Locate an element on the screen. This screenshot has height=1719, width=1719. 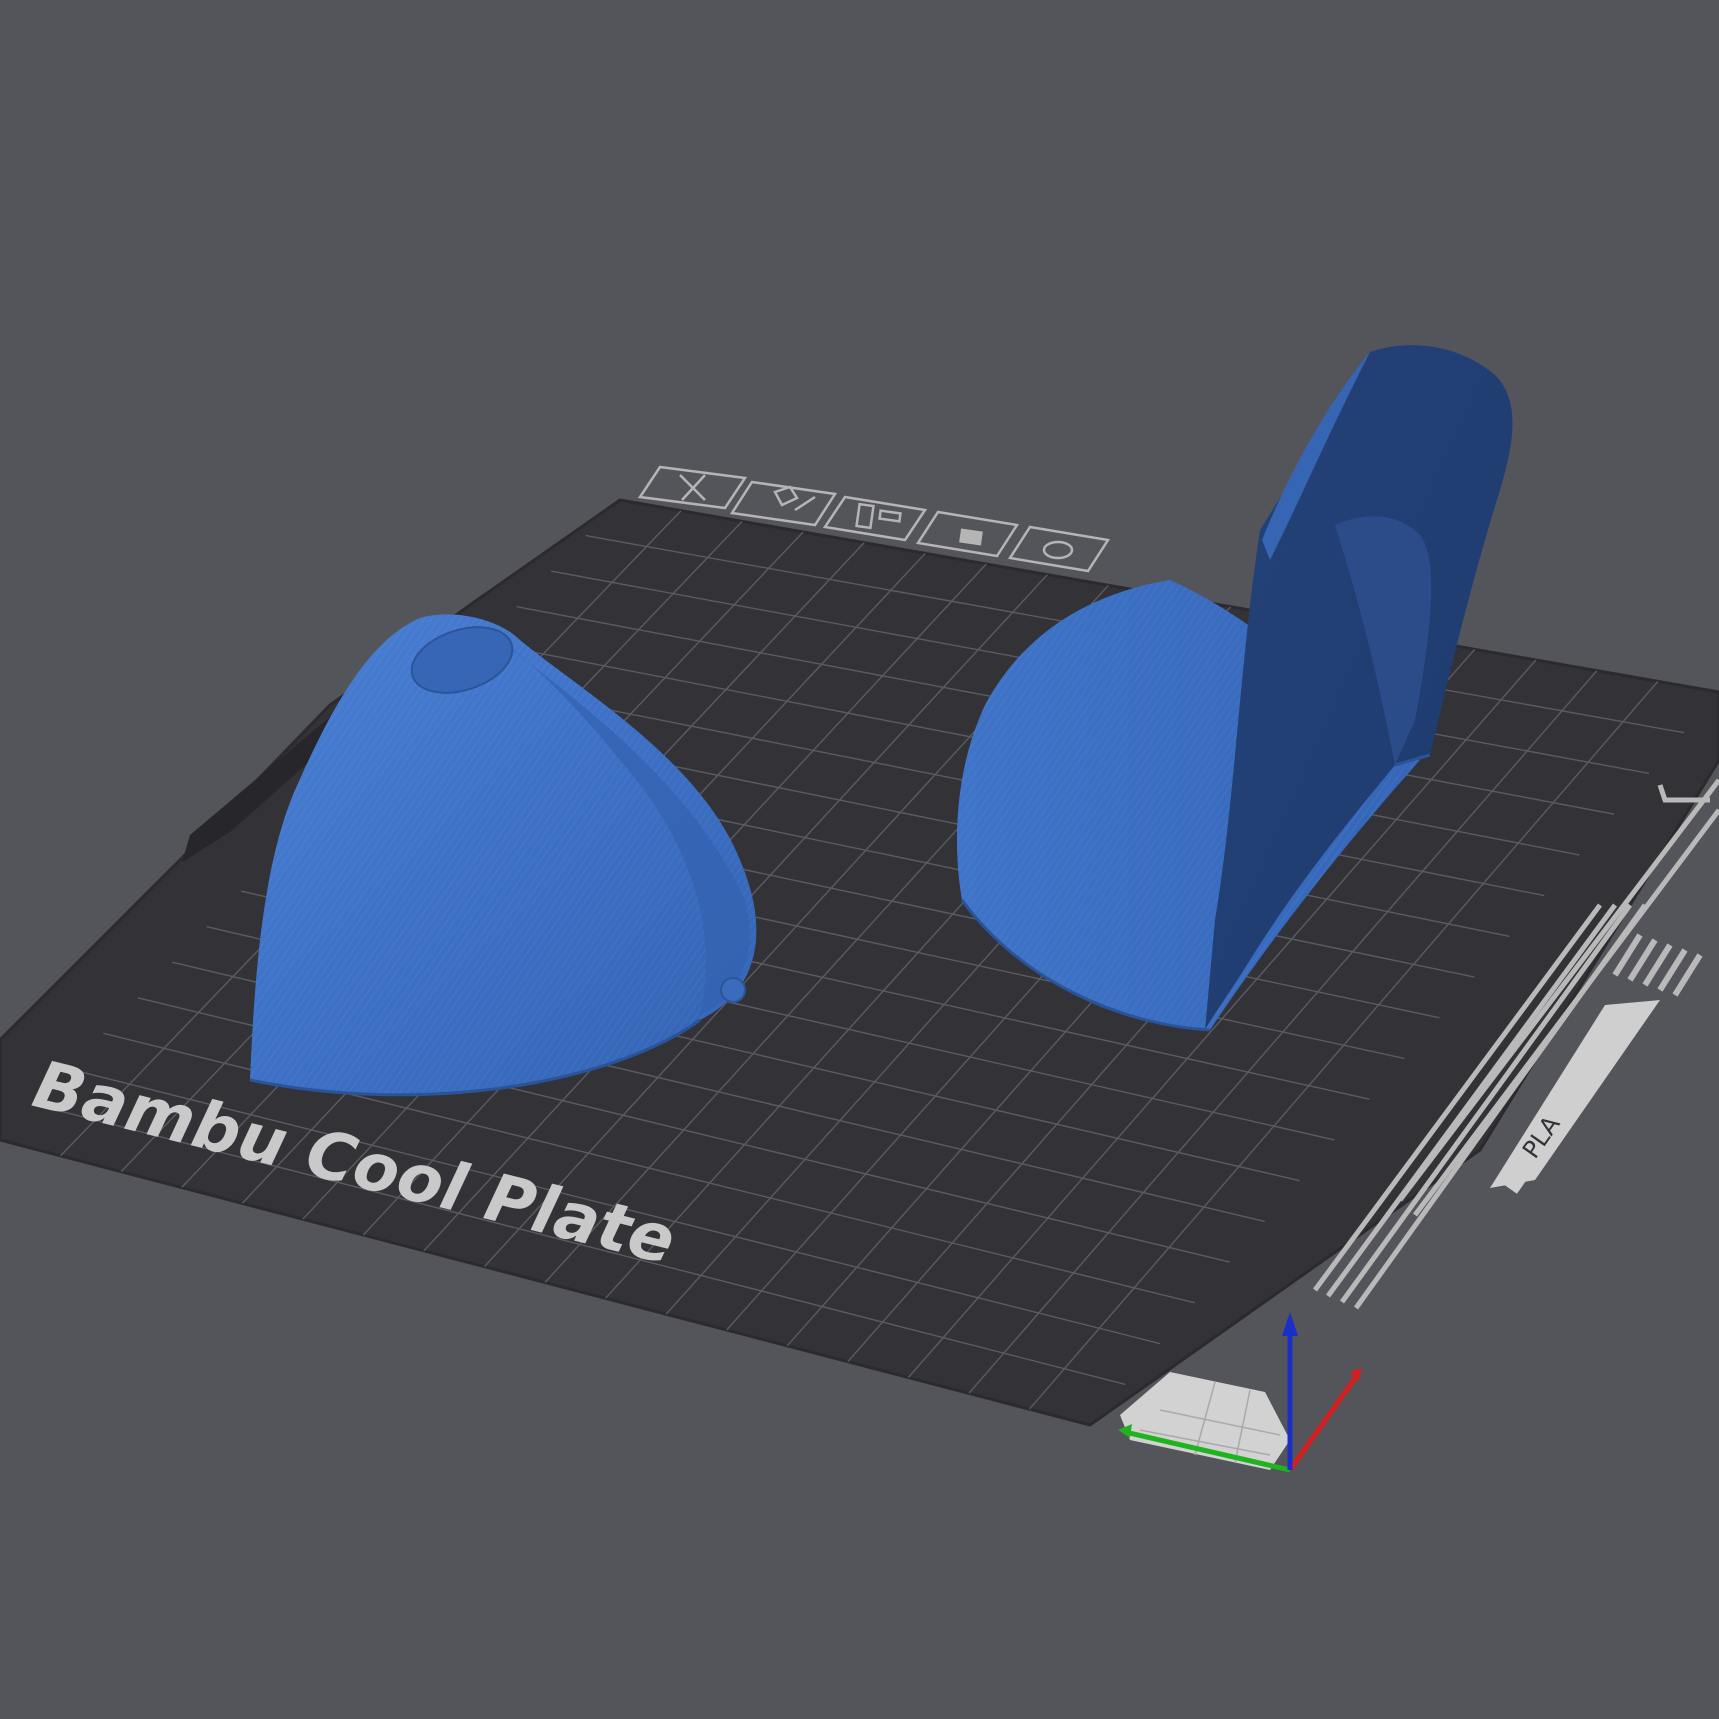
lock-icon is located at coordinates (967, 534).